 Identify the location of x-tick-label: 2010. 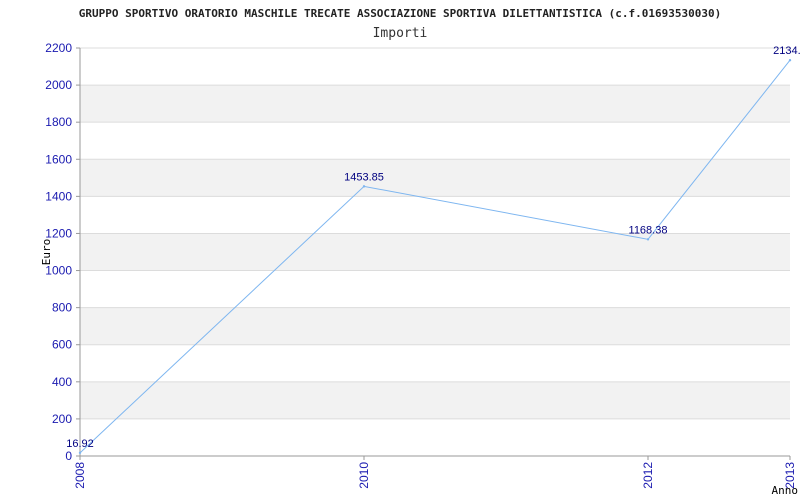
(364, 475).